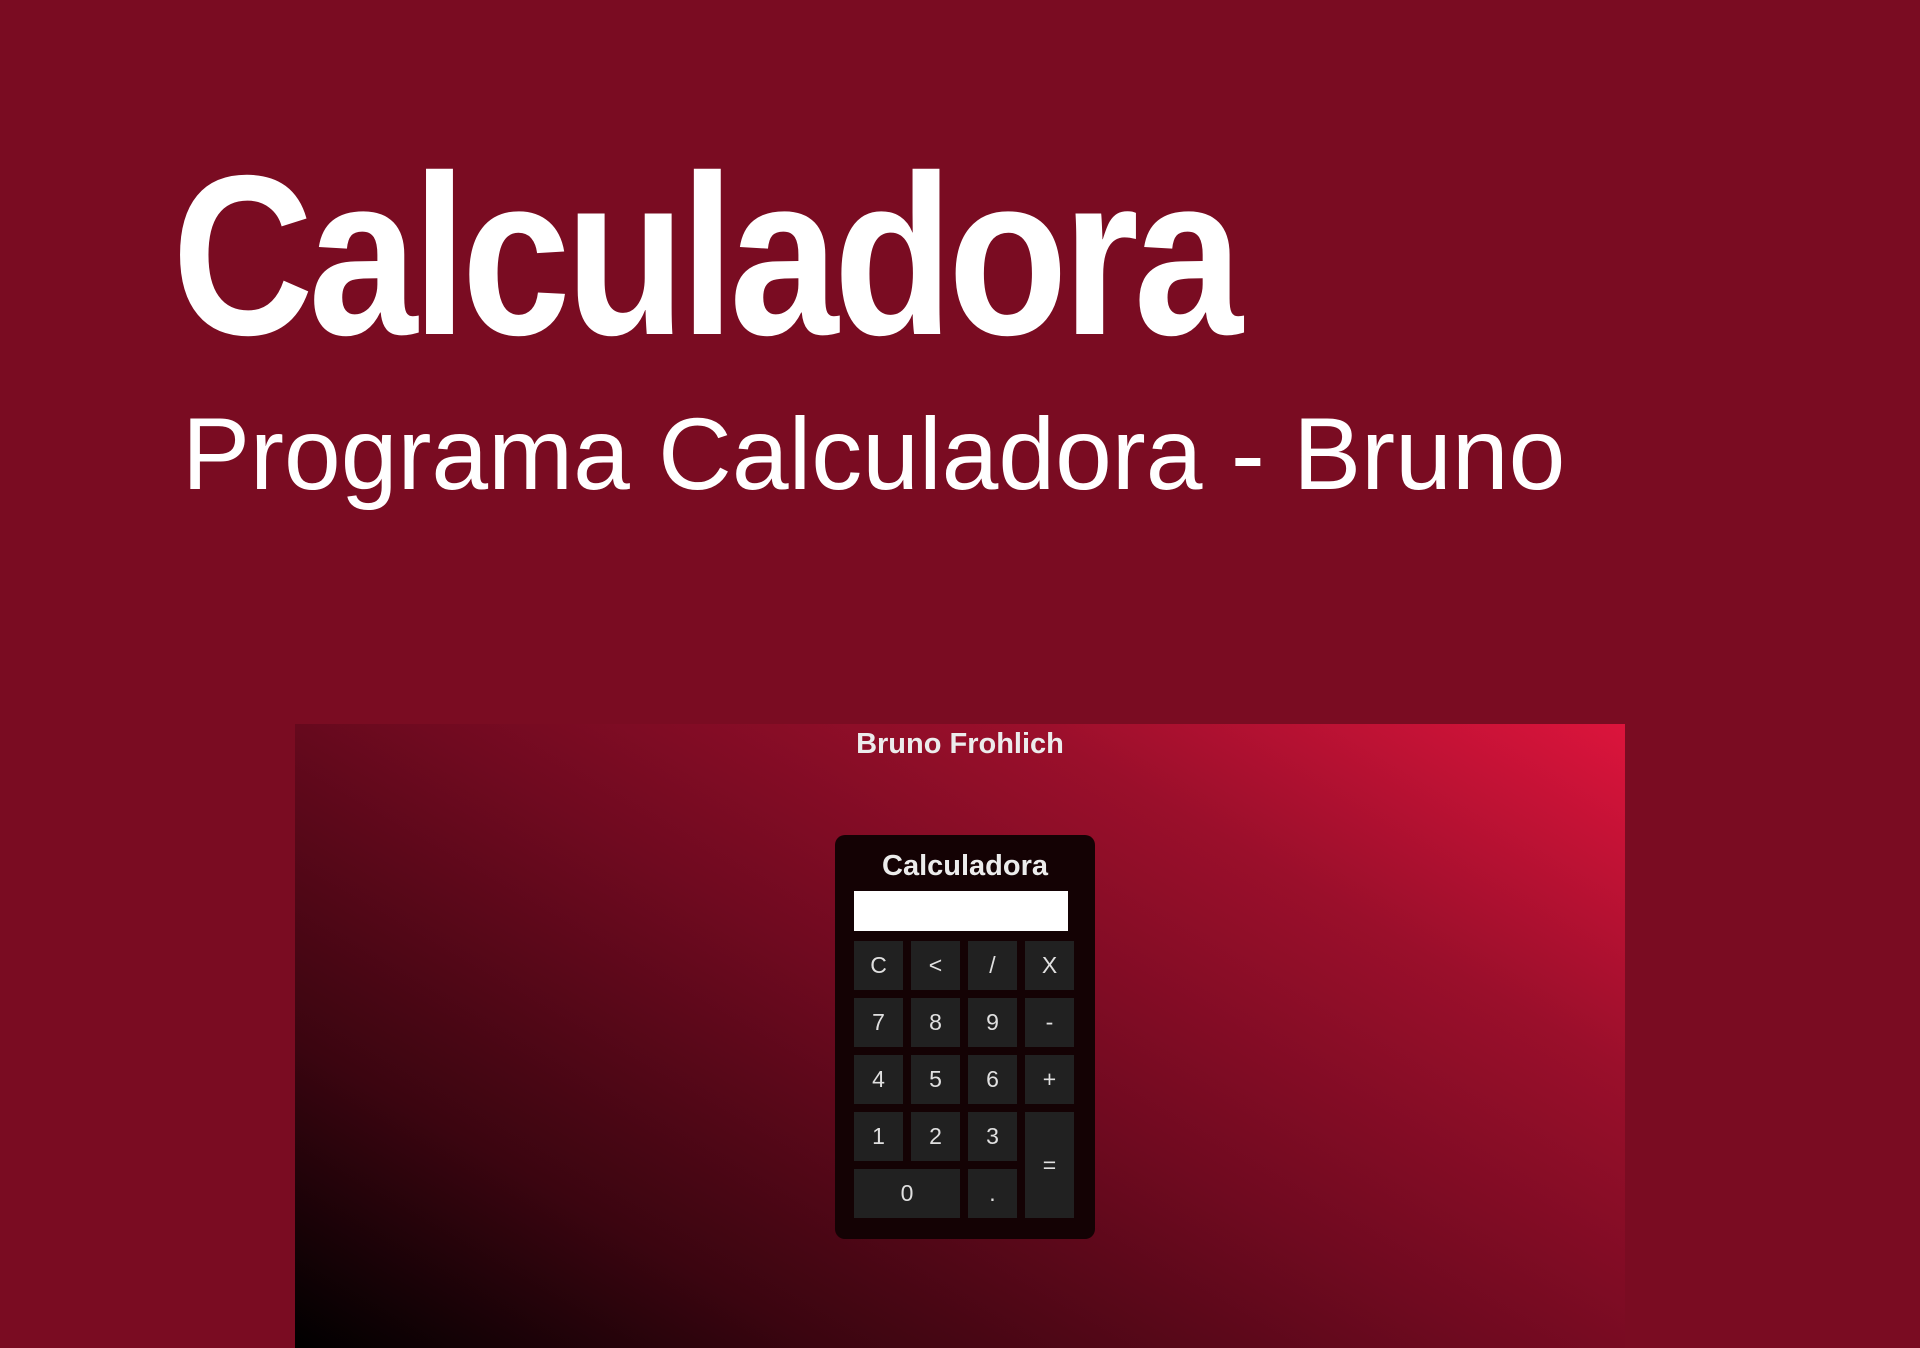  What do you see at coordinates (992, 1079) in the screenshot?
I see `digit-6-button: 6` at bounding box center [992, 1079].